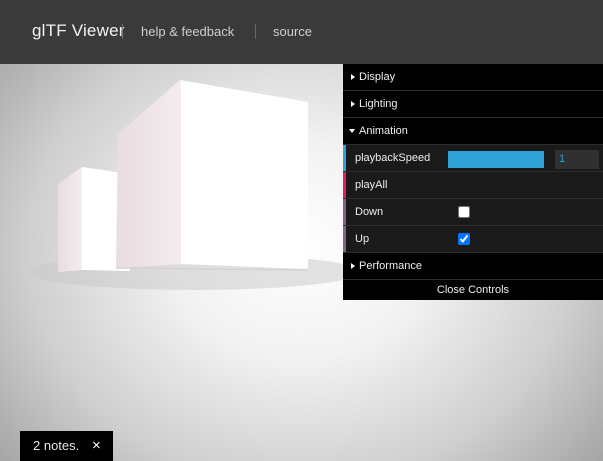  Describe the element at coordinates (473, 131) in the screenshot. I see `folder-animation: Animation` at that location.